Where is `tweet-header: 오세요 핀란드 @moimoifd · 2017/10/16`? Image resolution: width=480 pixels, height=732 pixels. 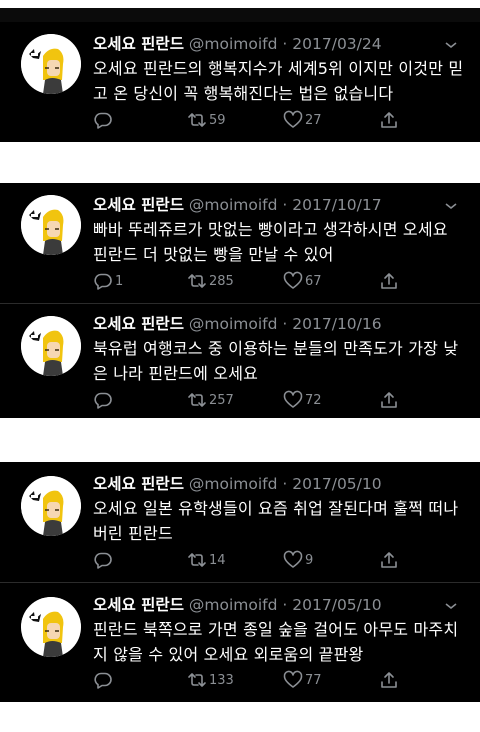 tweet-header: 오세요 핀란드 @moimoifd · 2017/10/16 is located at coordinates (237, 324).